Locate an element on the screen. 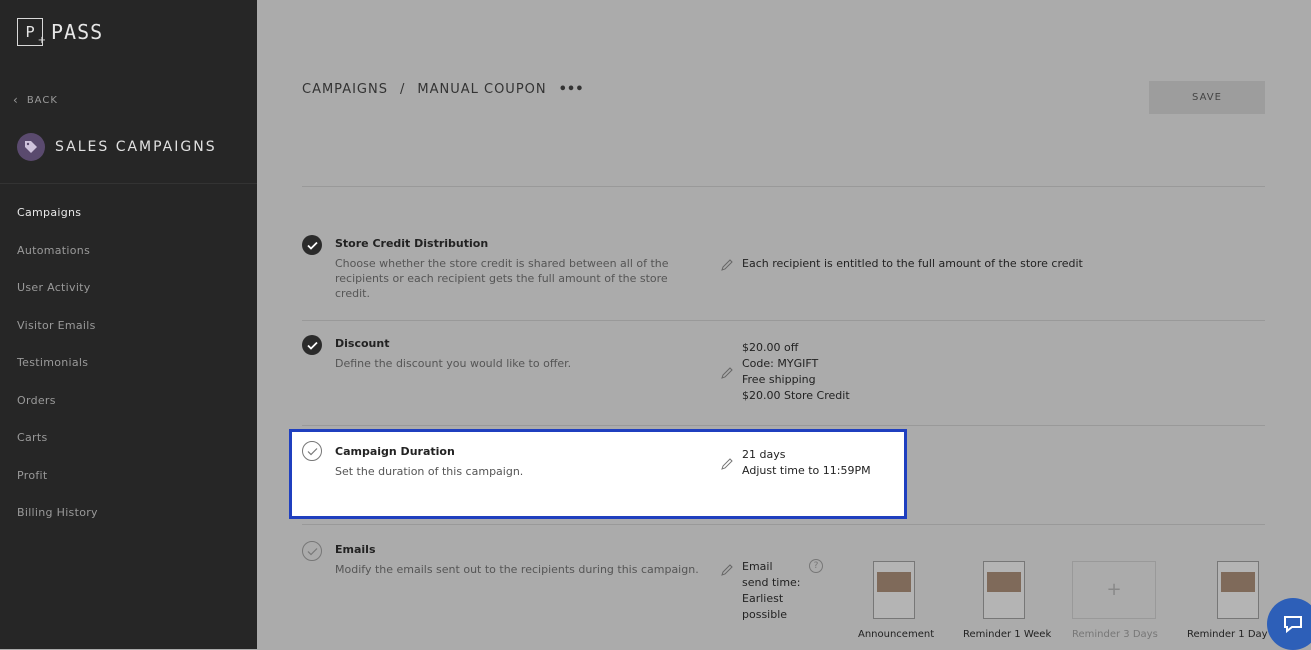 The image size is (1311, 650). email-thumb-label: Reminder 1 Day is located at coordinates (1227, 634).